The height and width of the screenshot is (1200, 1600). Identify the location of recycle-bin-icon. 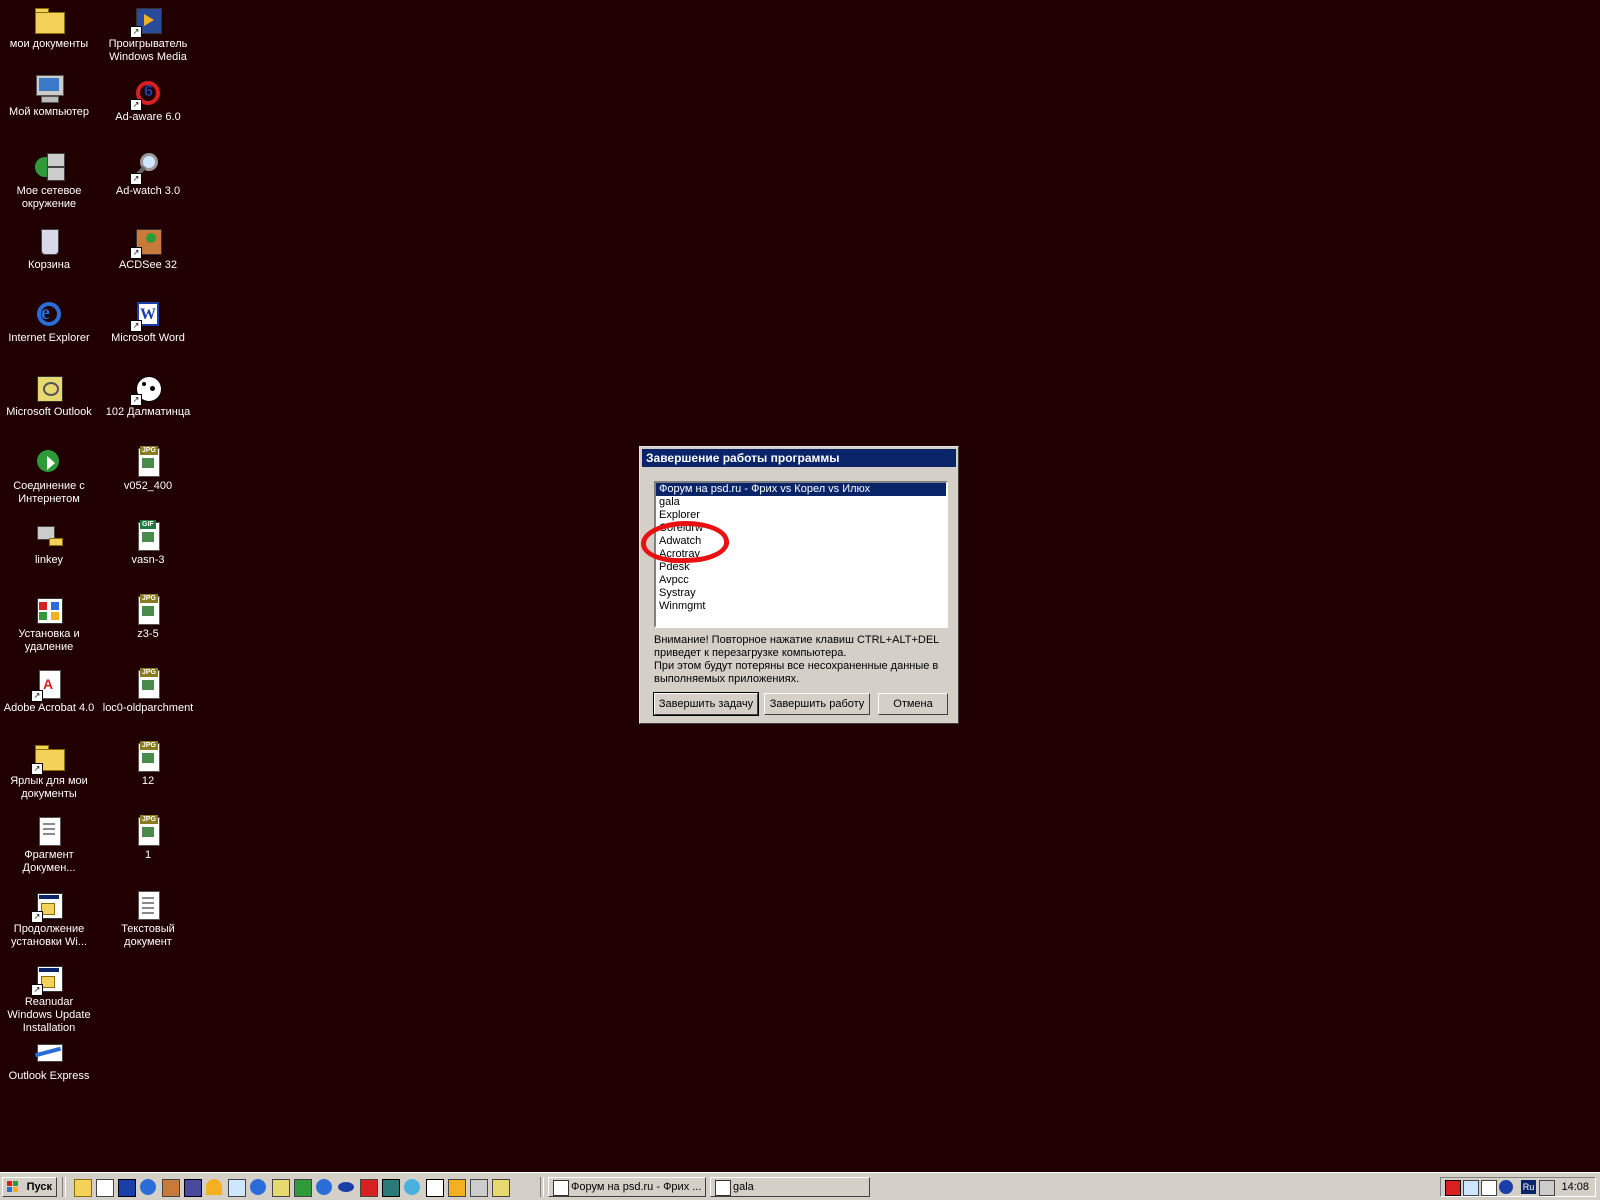
(49, 241).